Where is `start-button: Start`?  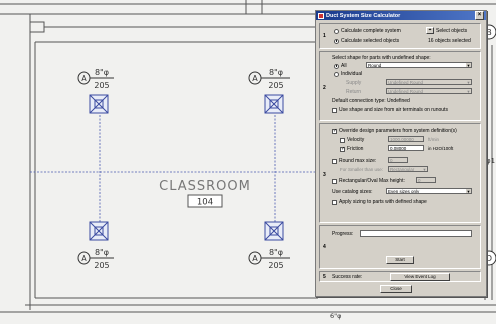
start-button: Start is located at coordinates (400, 260).